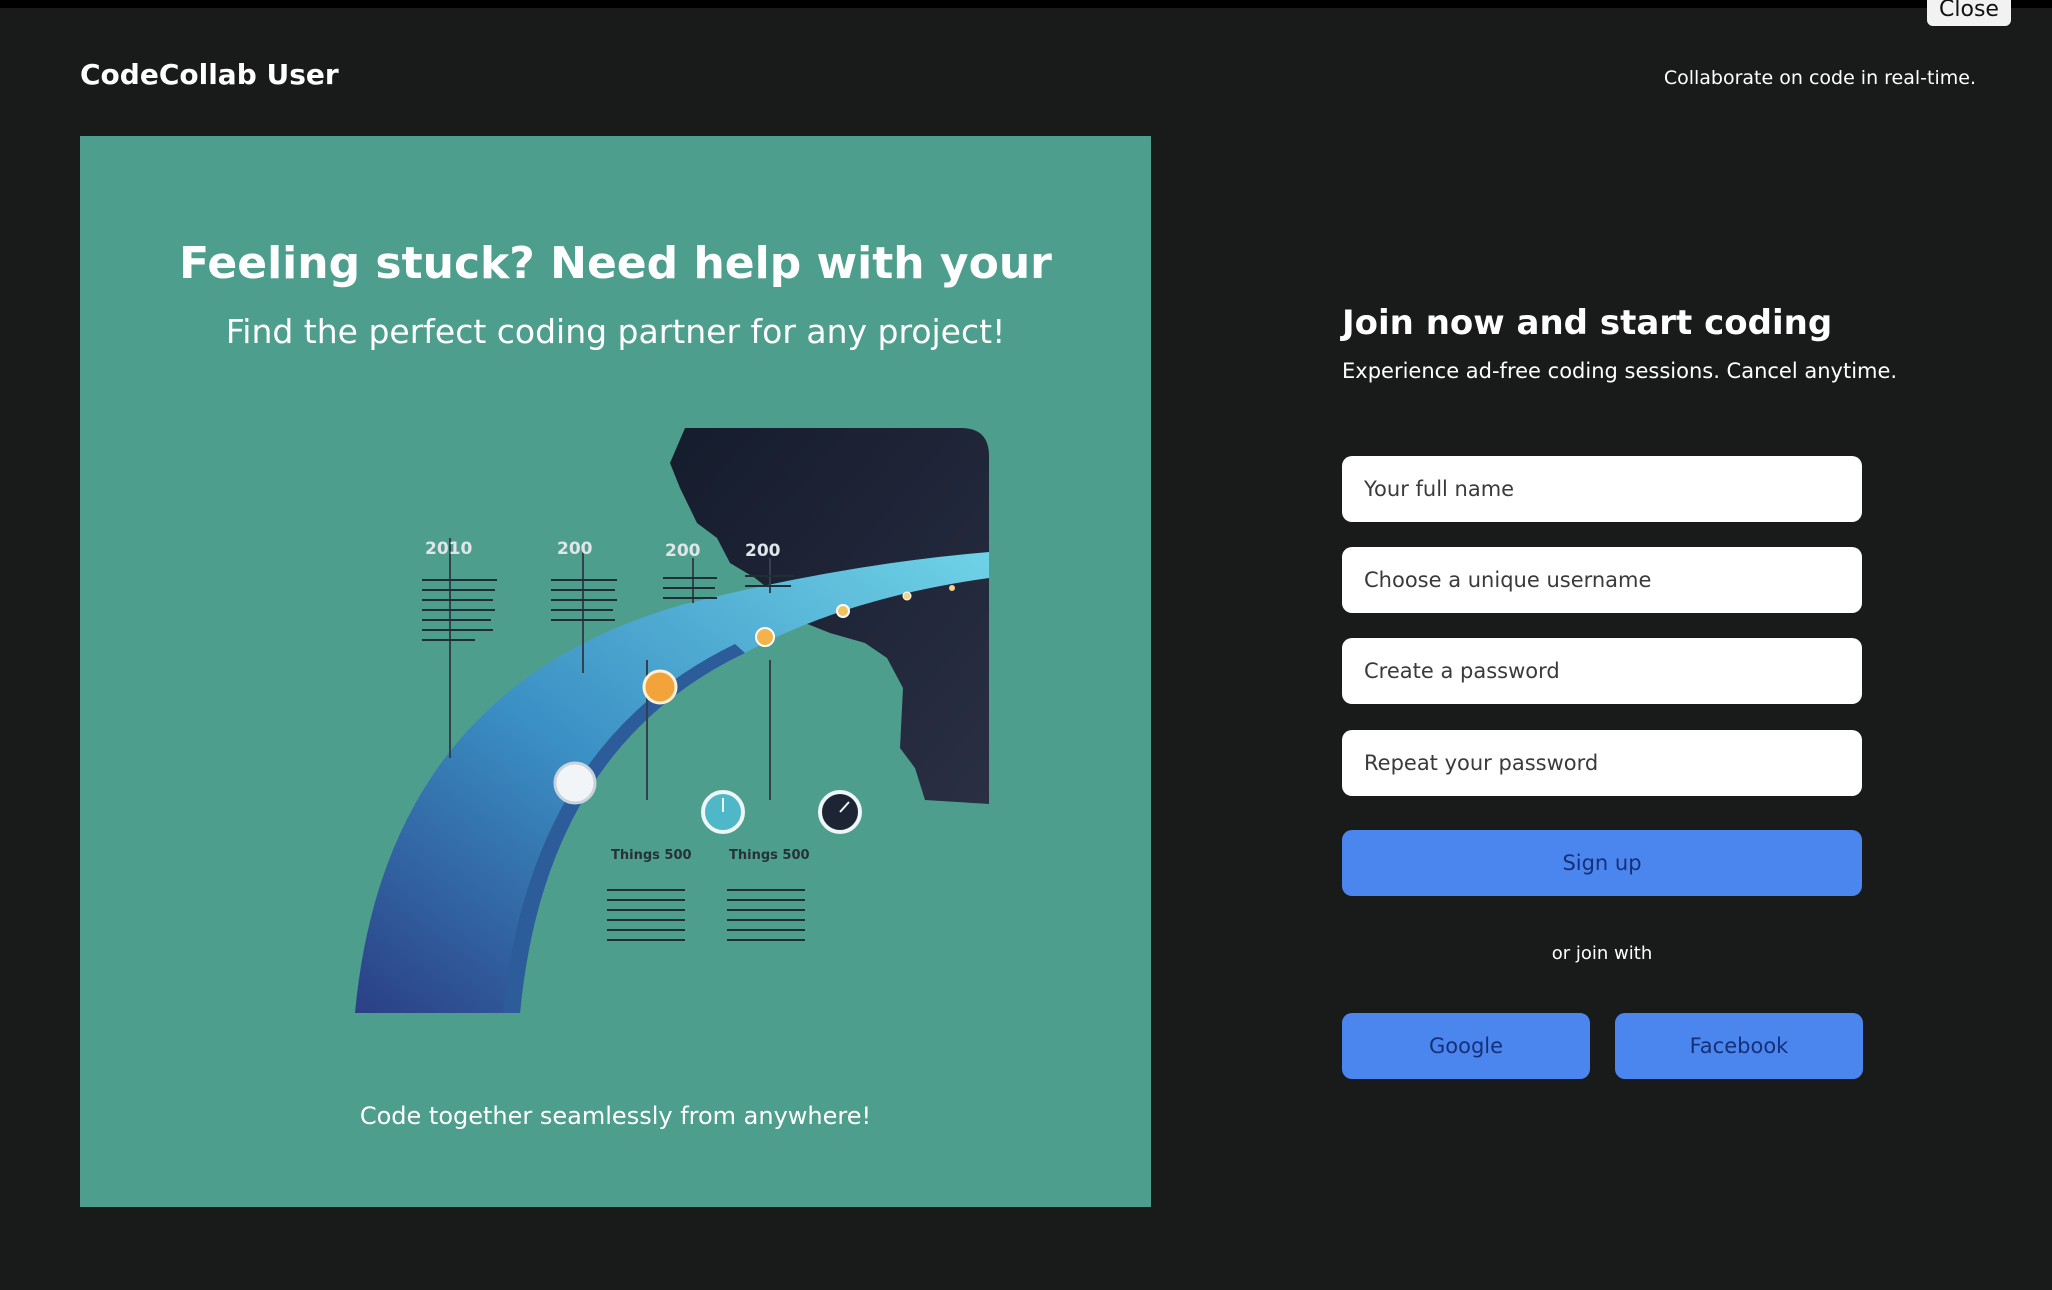  What do you see at coordinates (1602, 580) in the screenshot?
I see `username-input` at bounding box center [1602, 580].